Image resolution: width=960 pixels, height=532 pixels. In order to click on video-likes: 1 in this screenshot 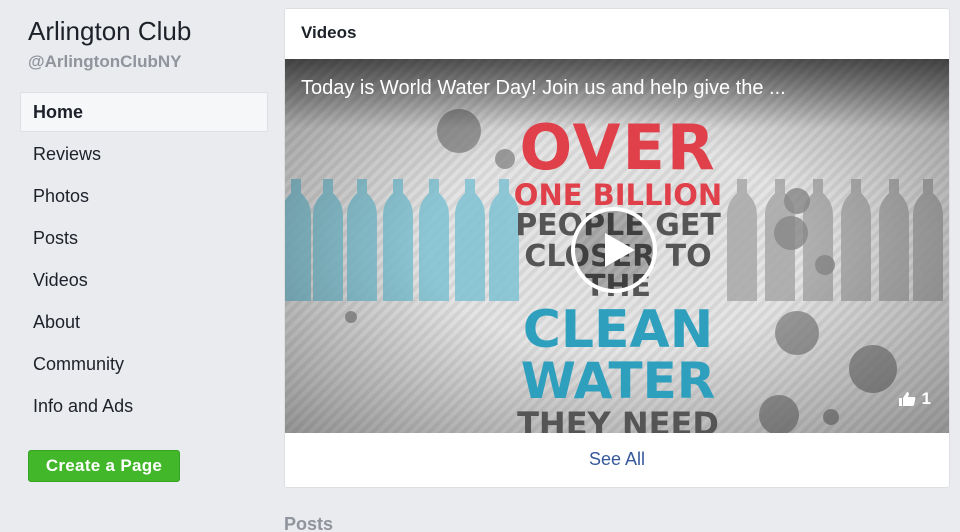, I will do `click(914, 399)`.